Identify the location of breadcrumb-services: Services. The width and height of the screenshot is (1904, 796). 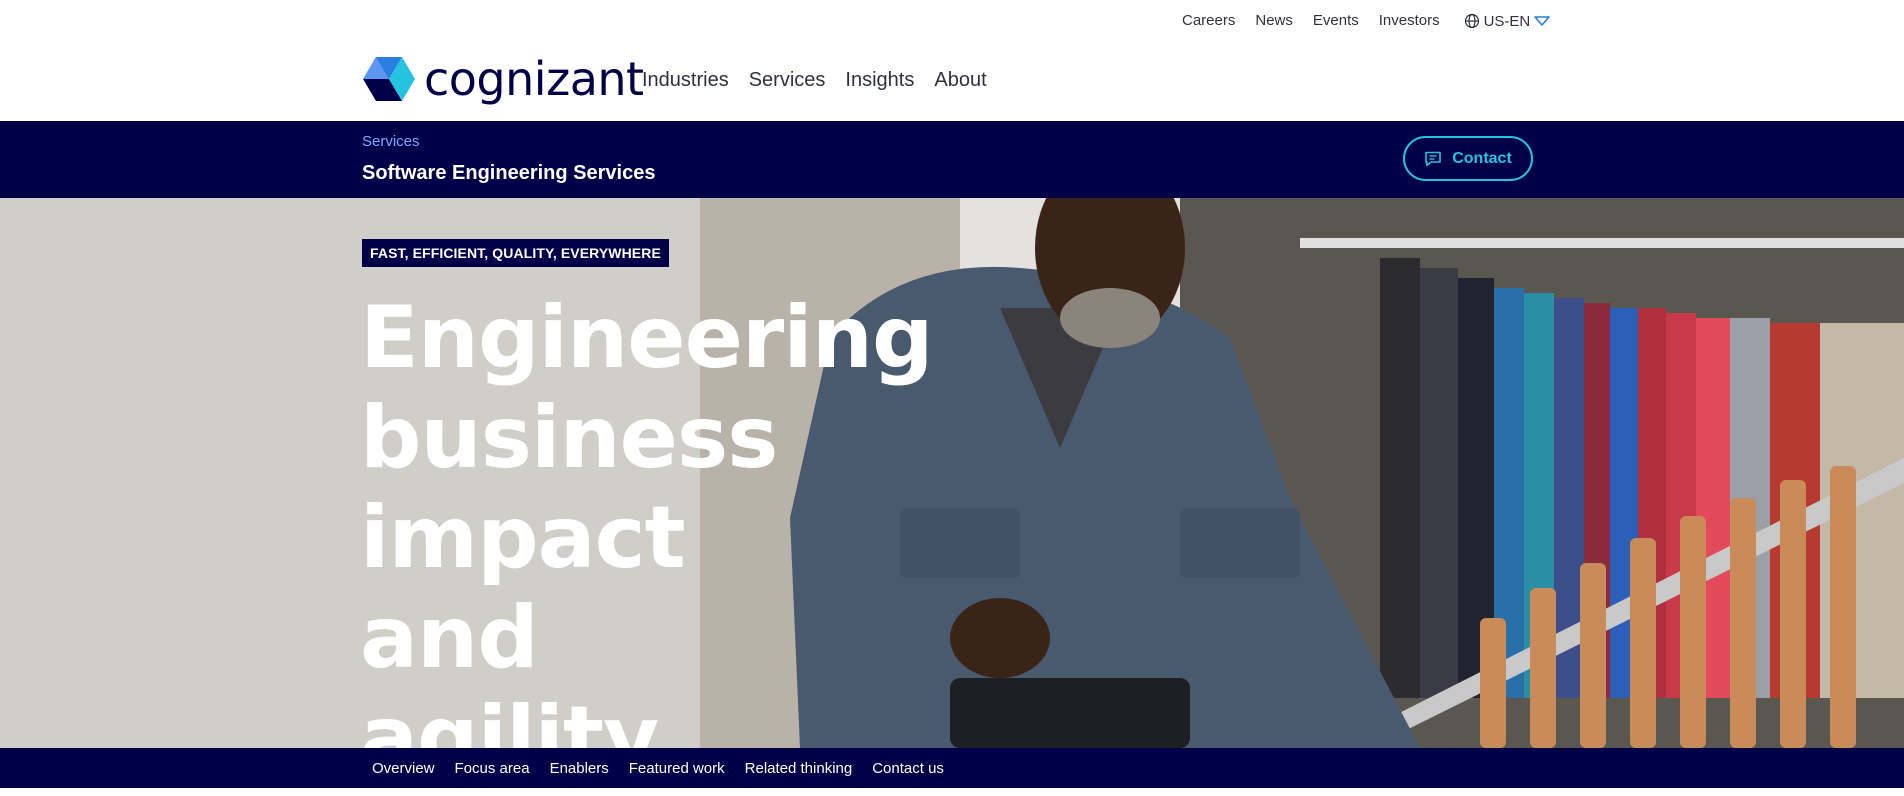
(391, 141).